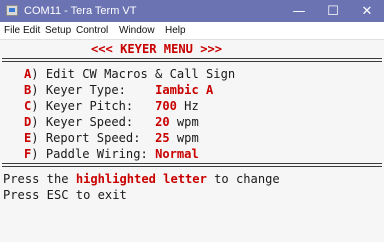 The width and height of the screenshot is (384, 242). Describe the element at coordinates (65, 195) in the screenshot. I see `exit-instruction: Press ESC to exit` at that location.